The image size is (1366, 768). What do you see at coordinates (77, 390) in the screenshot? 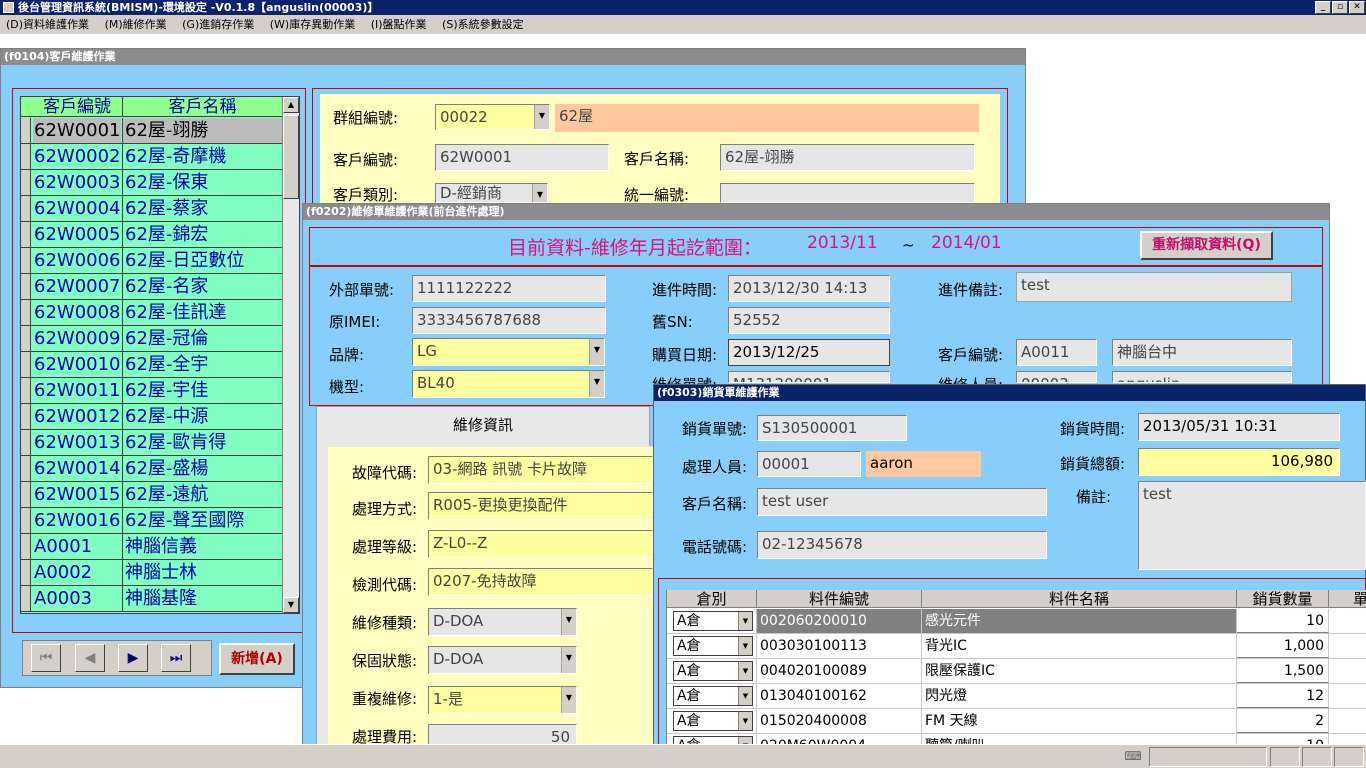
I see `cust-no-cell: 62W0011` at bounding box center [77, 390].